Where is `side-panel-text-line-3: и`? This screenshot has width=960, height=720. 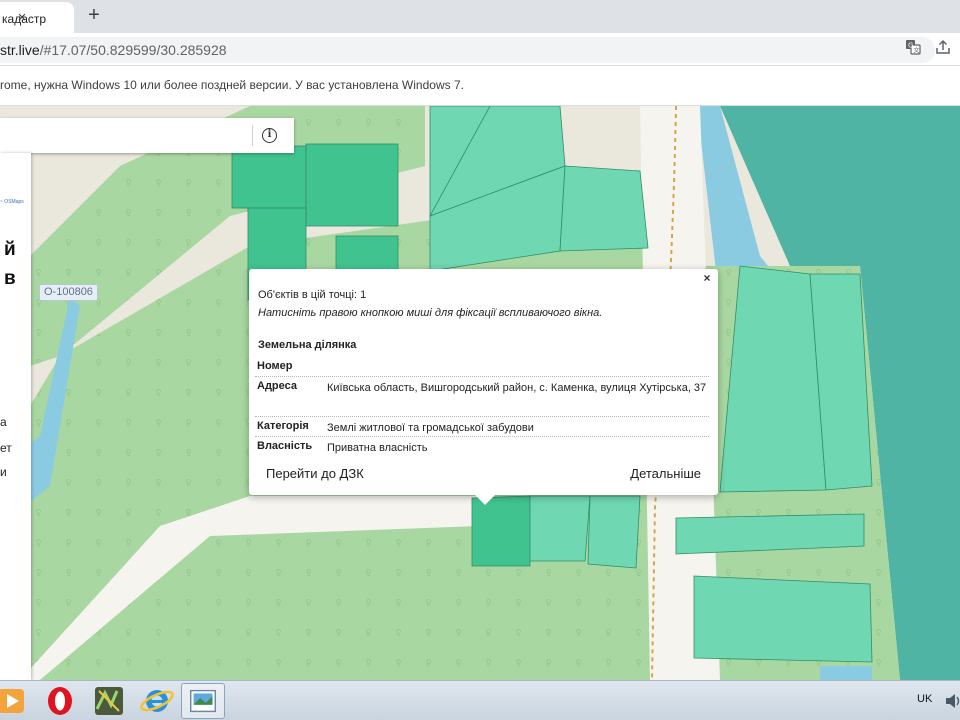 side-panel-text-line-3: и is located at coordinates (3, 472).